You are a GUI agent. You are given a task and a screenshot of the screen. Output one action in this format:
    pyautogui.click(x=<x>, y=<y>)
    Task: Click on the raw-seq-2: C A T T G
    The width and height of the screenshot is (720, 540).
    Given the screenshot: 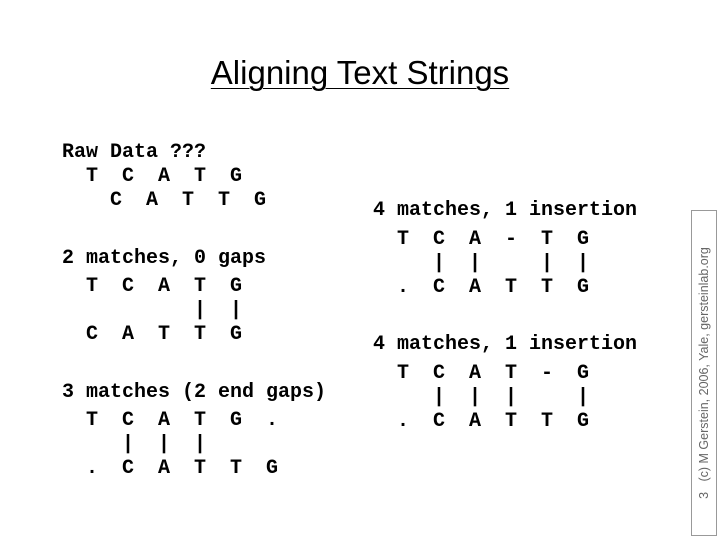 What is the action you would take?
    pyautogui.click(x=164, y=200)
    